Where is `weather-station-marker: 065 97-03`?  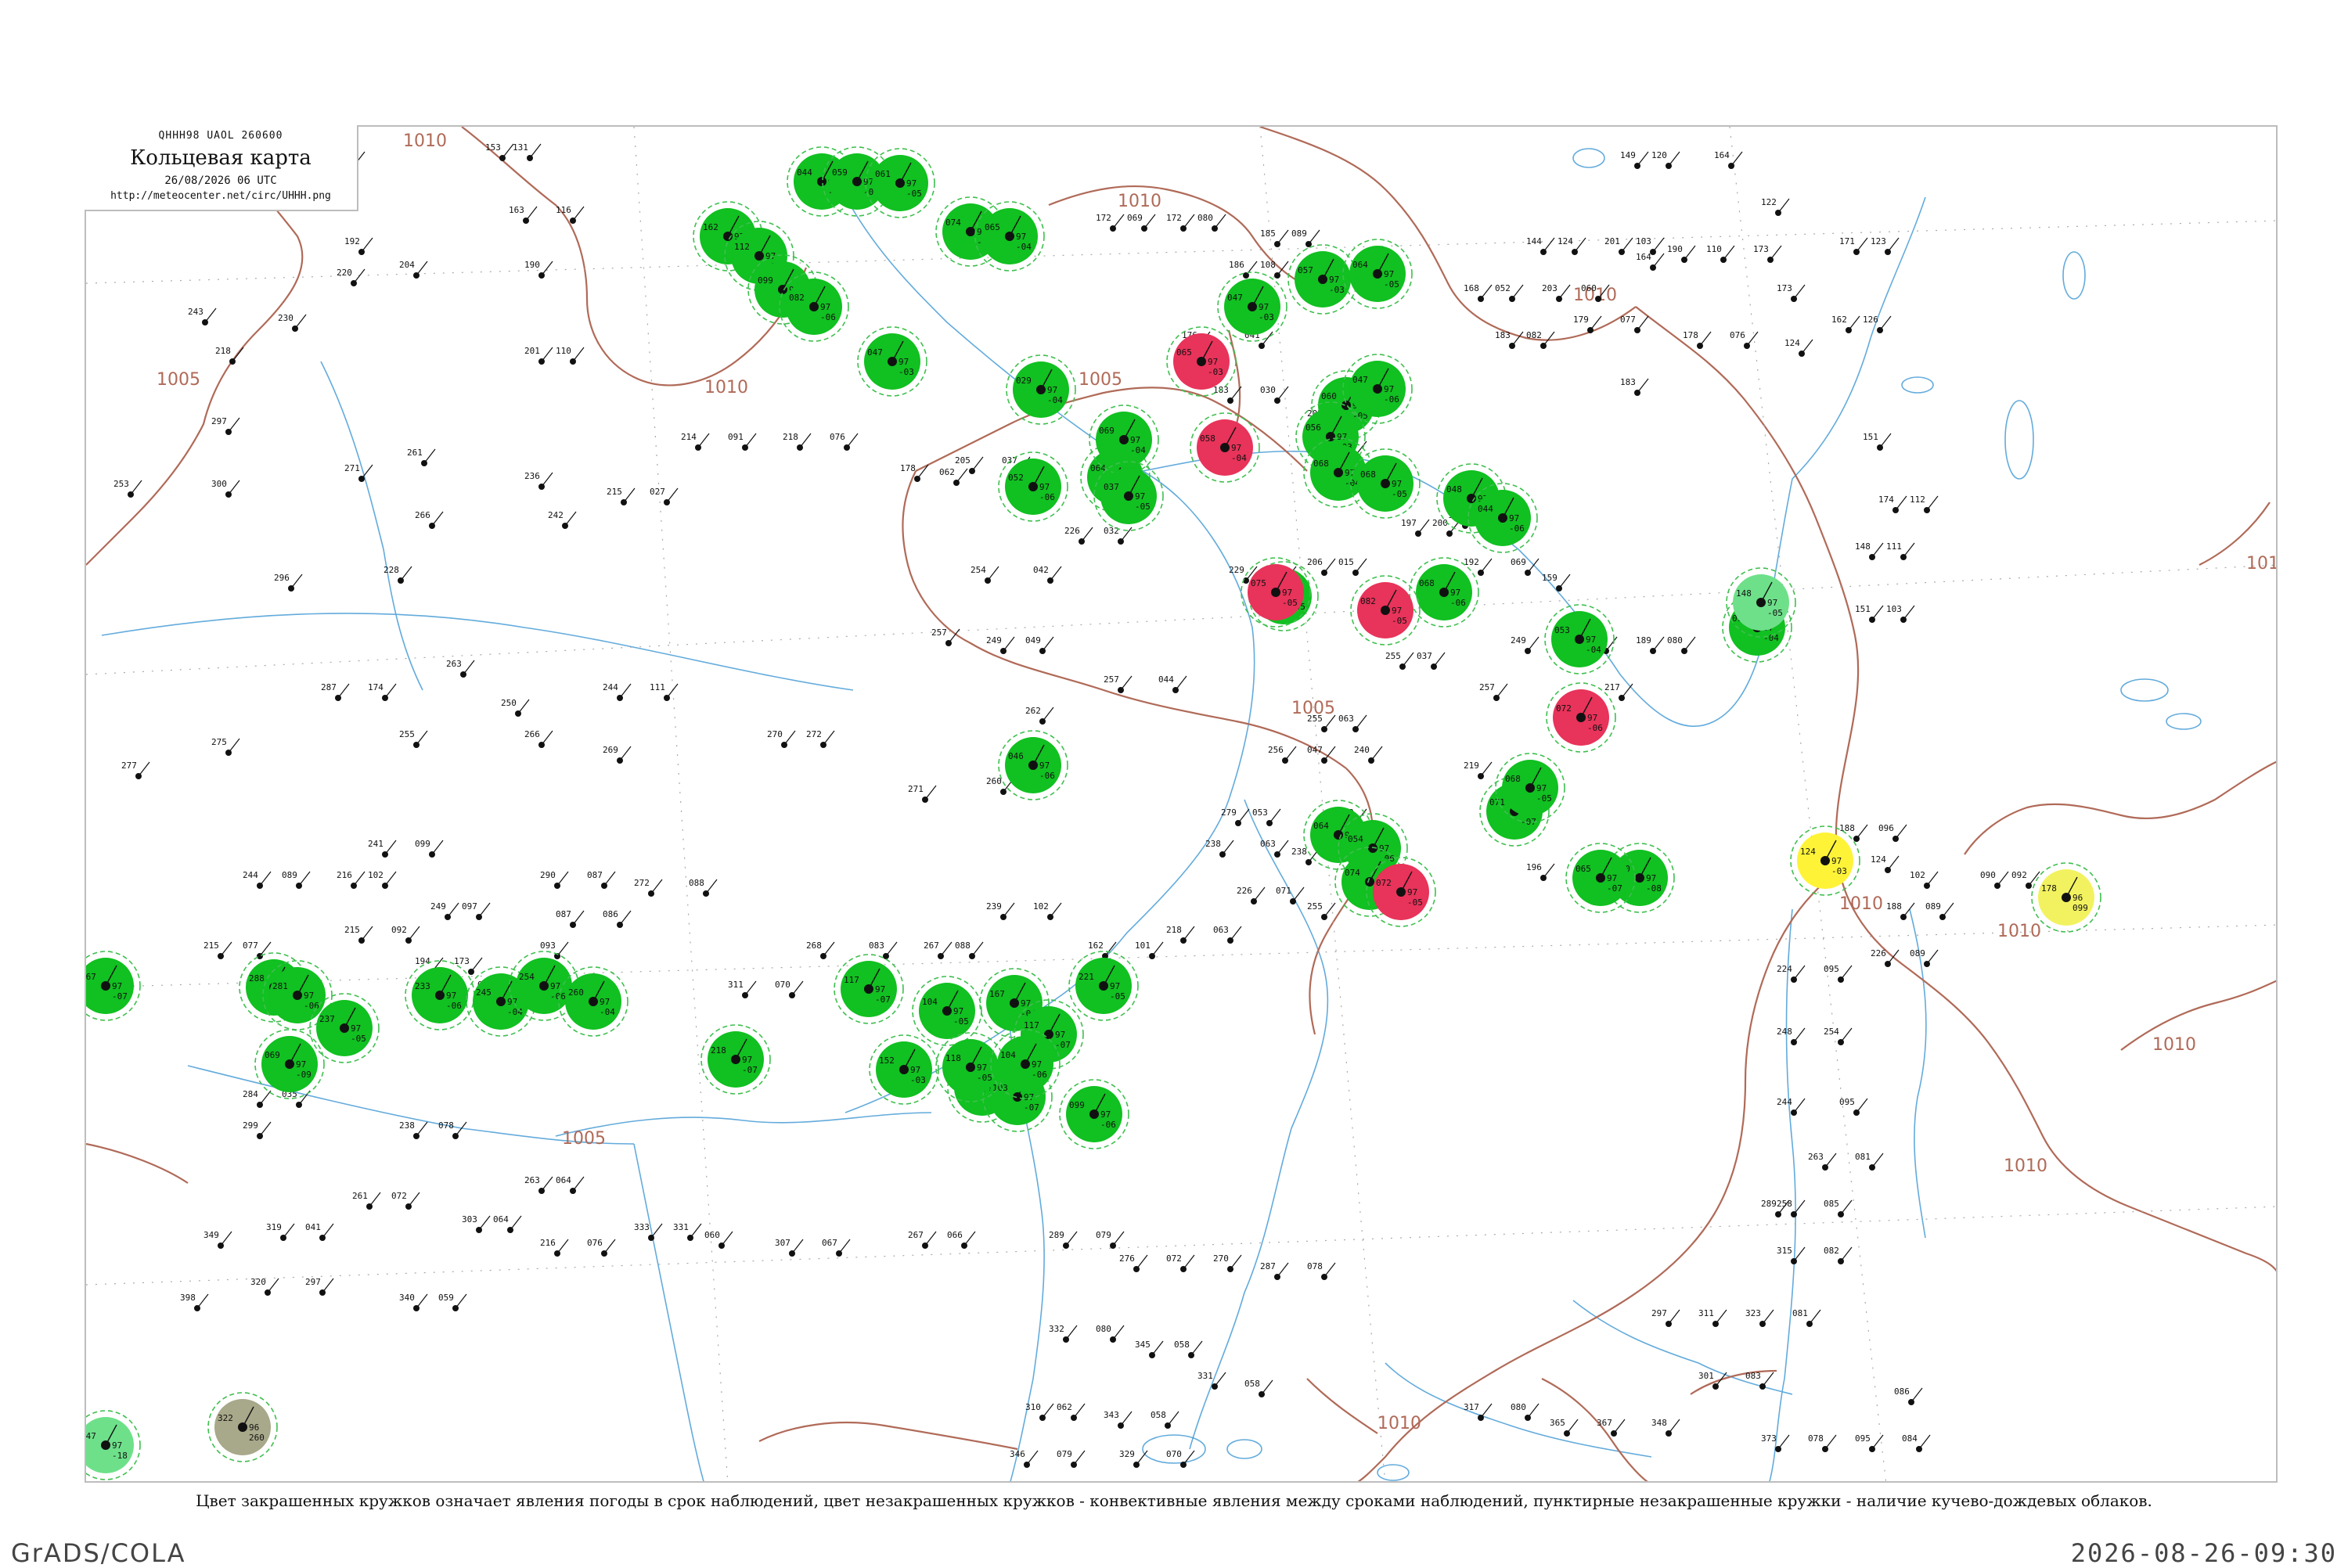 weather-station-marker: 065 97-03 is located at coordinates (1201, 362).